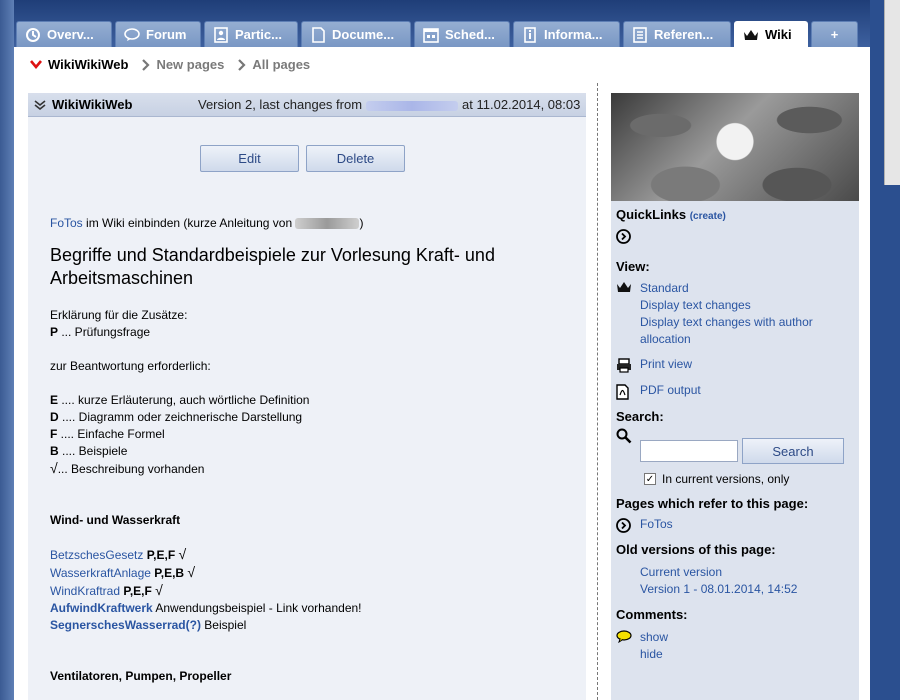  Describe the element at coordinates (92, 104) in the screenshot. I see `page-title: WikiWikiWeb` at that location.